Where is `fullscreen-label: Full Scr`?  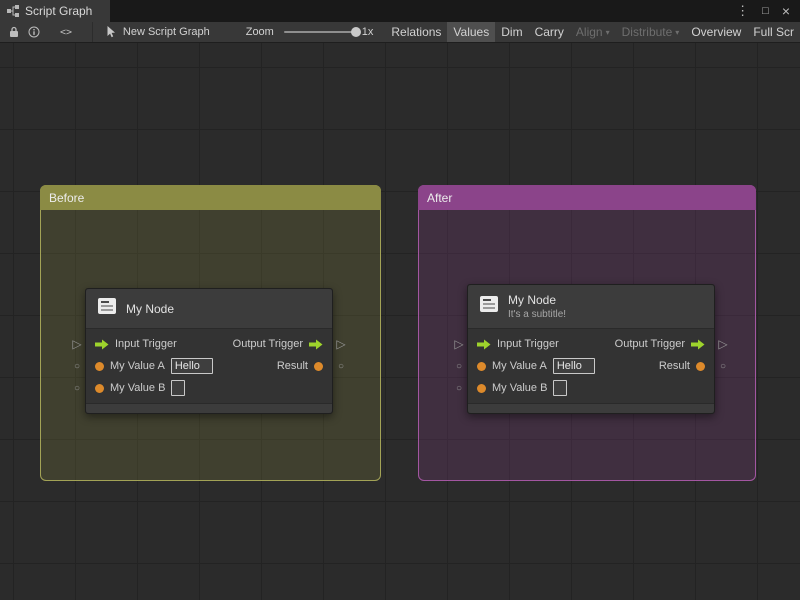
fullscreen-label: Full Scr is located at coordinates (773, 32).